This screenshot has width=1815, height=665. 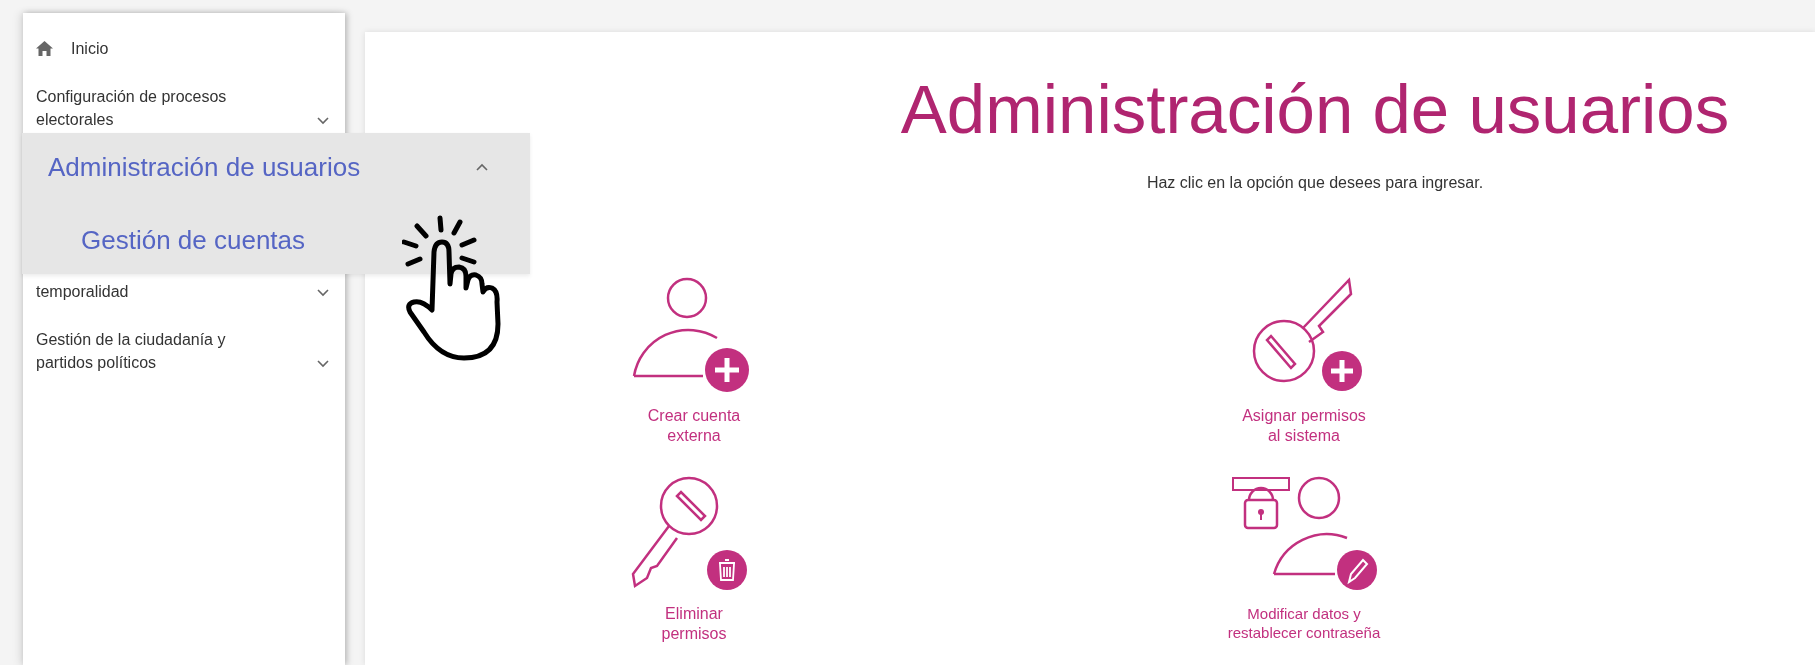 What do you see at coordinates (193, 240) in the screenshot?
I see `submenu-item: Gestión de cuentas` at bounding box center [193, 240].